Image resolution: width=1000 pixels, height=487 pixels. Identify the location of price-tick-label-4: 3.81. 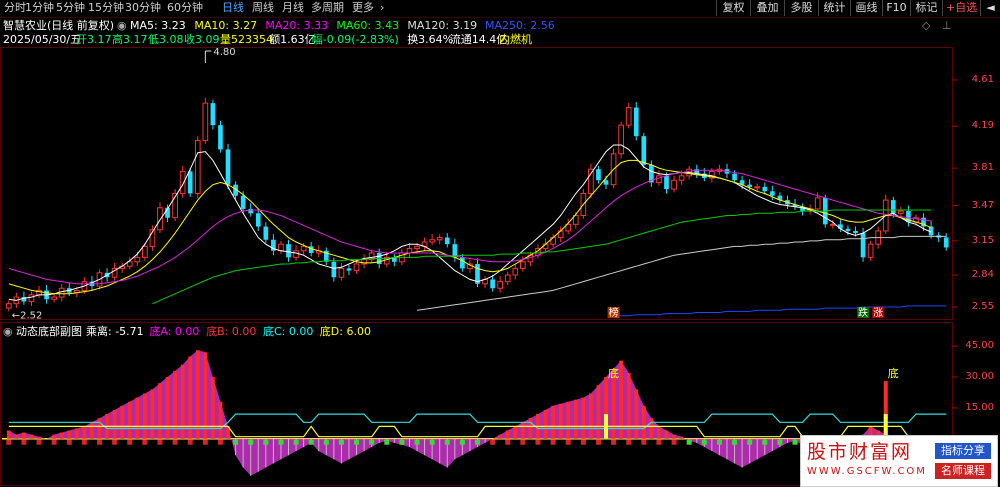
(982, 168).